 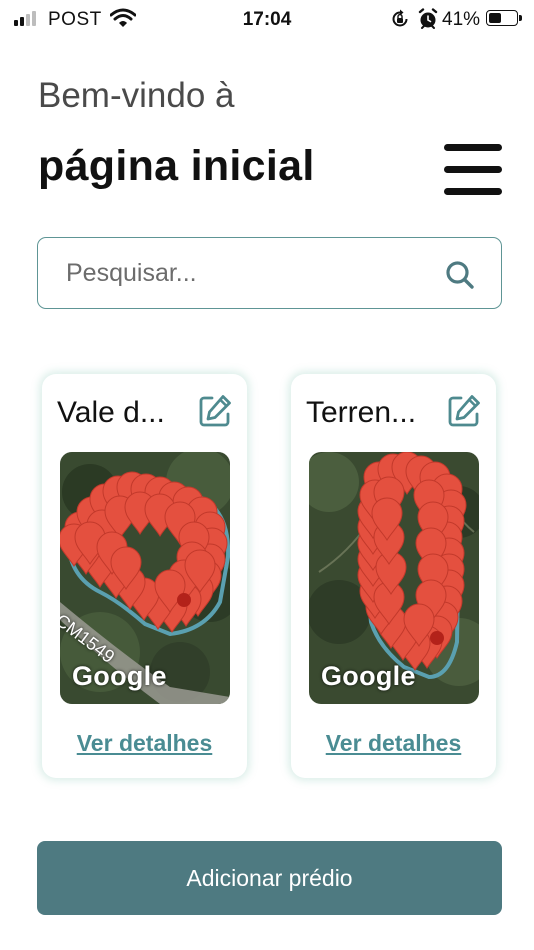 What do you see at coordinates (473, 170) in the screenshot?
I see `hamburger-menu-icon` at bounding box center [473, 170].